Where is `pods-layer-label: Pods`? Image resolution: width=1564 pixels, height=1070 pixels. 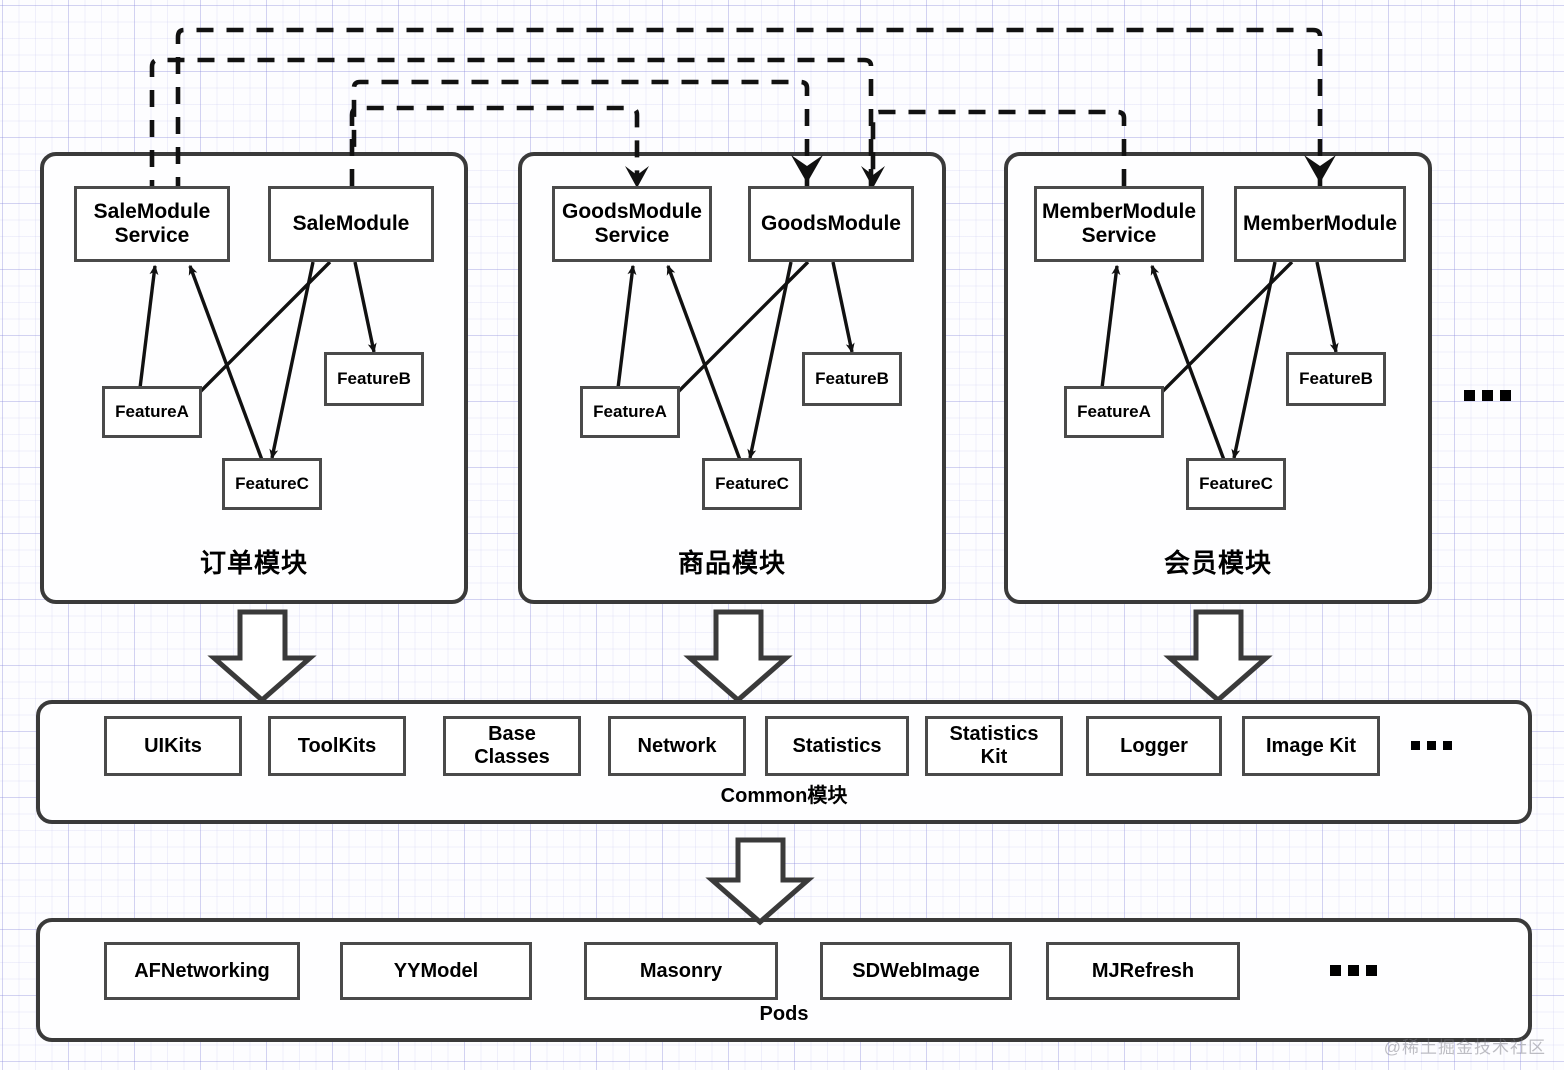 pods-layer-label: Pods is located at coordinates (784, 1014).